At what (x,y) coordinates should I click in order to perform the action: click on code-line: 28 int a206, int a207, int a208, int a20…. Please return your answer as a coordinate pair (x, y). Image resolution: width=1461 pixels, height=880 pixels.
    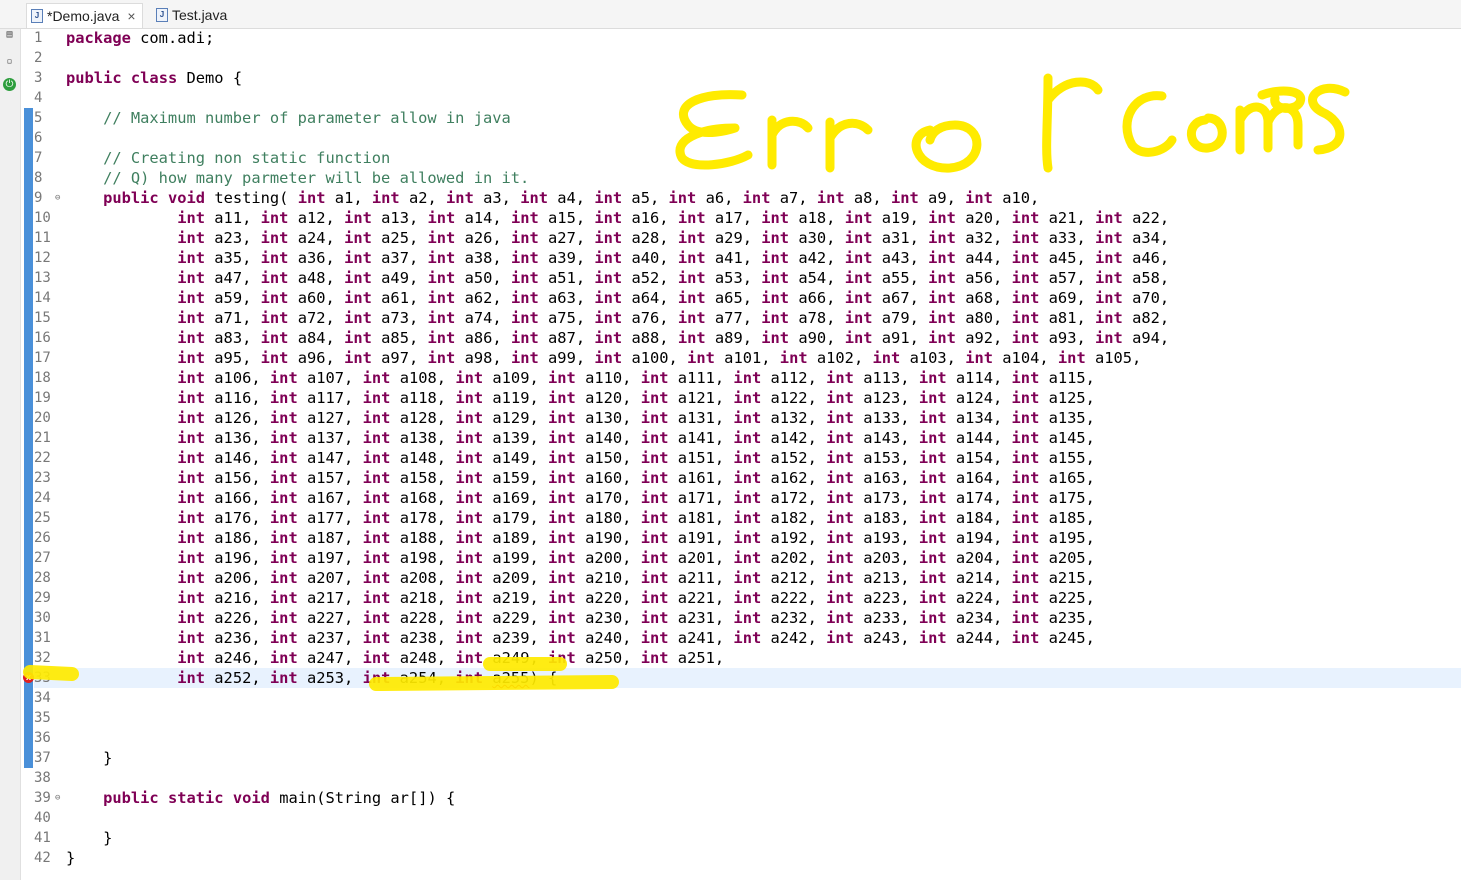
    Looking at the image, I should click on (730, 578).